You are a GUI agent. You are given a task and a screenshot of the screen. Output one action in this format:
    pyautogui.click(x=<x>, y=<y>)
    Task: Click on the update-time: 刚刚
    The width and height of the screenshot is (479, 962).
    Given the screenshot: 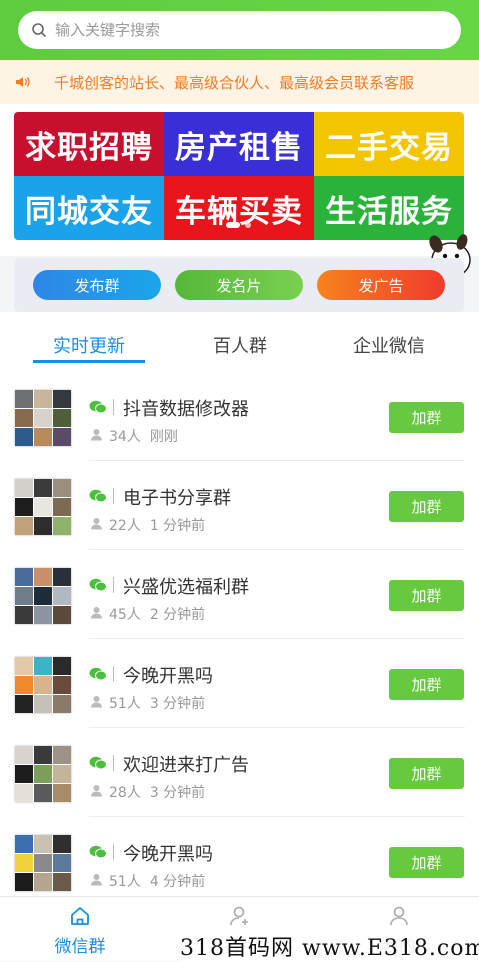 What is the action you would take?
    pyautogui.click(x=163, y=437)
    